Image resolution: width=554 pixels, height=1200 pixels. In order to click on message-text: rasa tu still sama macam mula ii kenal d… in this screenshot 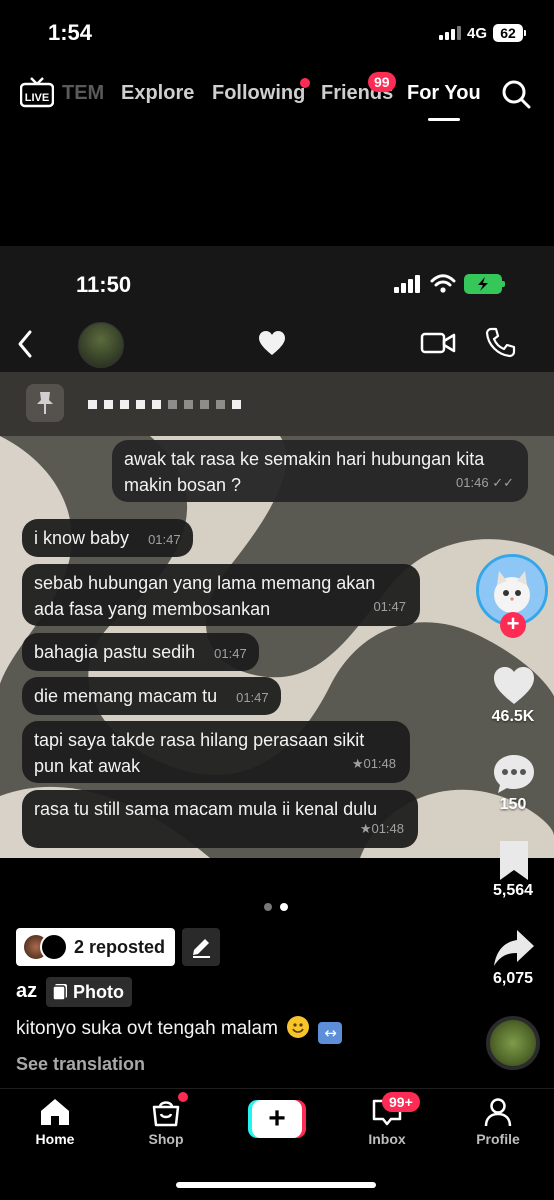, I will do `click(206, 809)`.